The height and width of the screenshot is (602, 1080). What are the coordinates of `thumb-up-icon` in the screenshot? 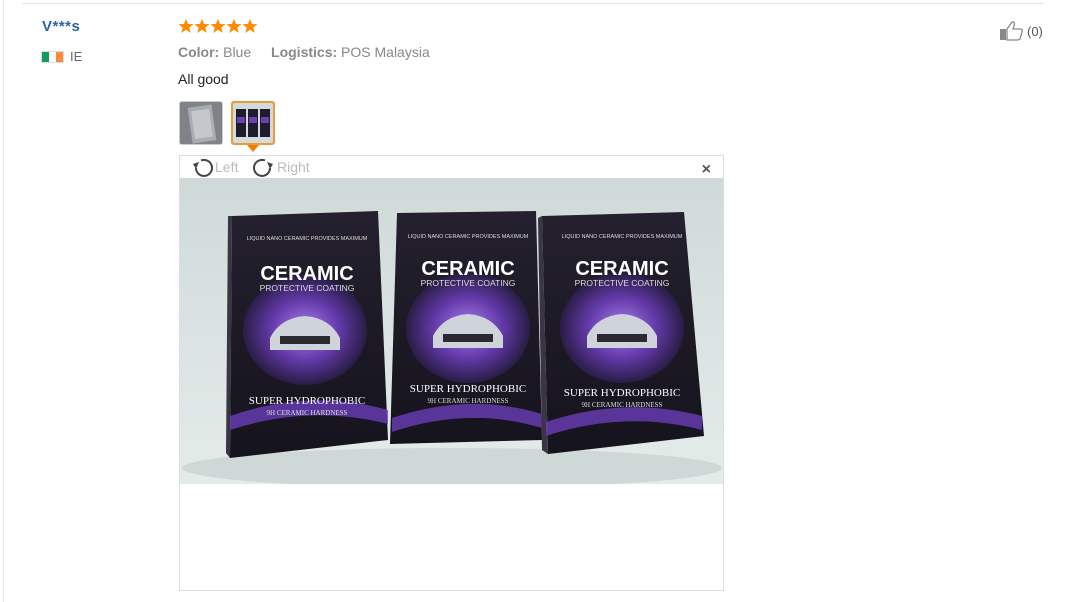 It's located at (1011, 31).